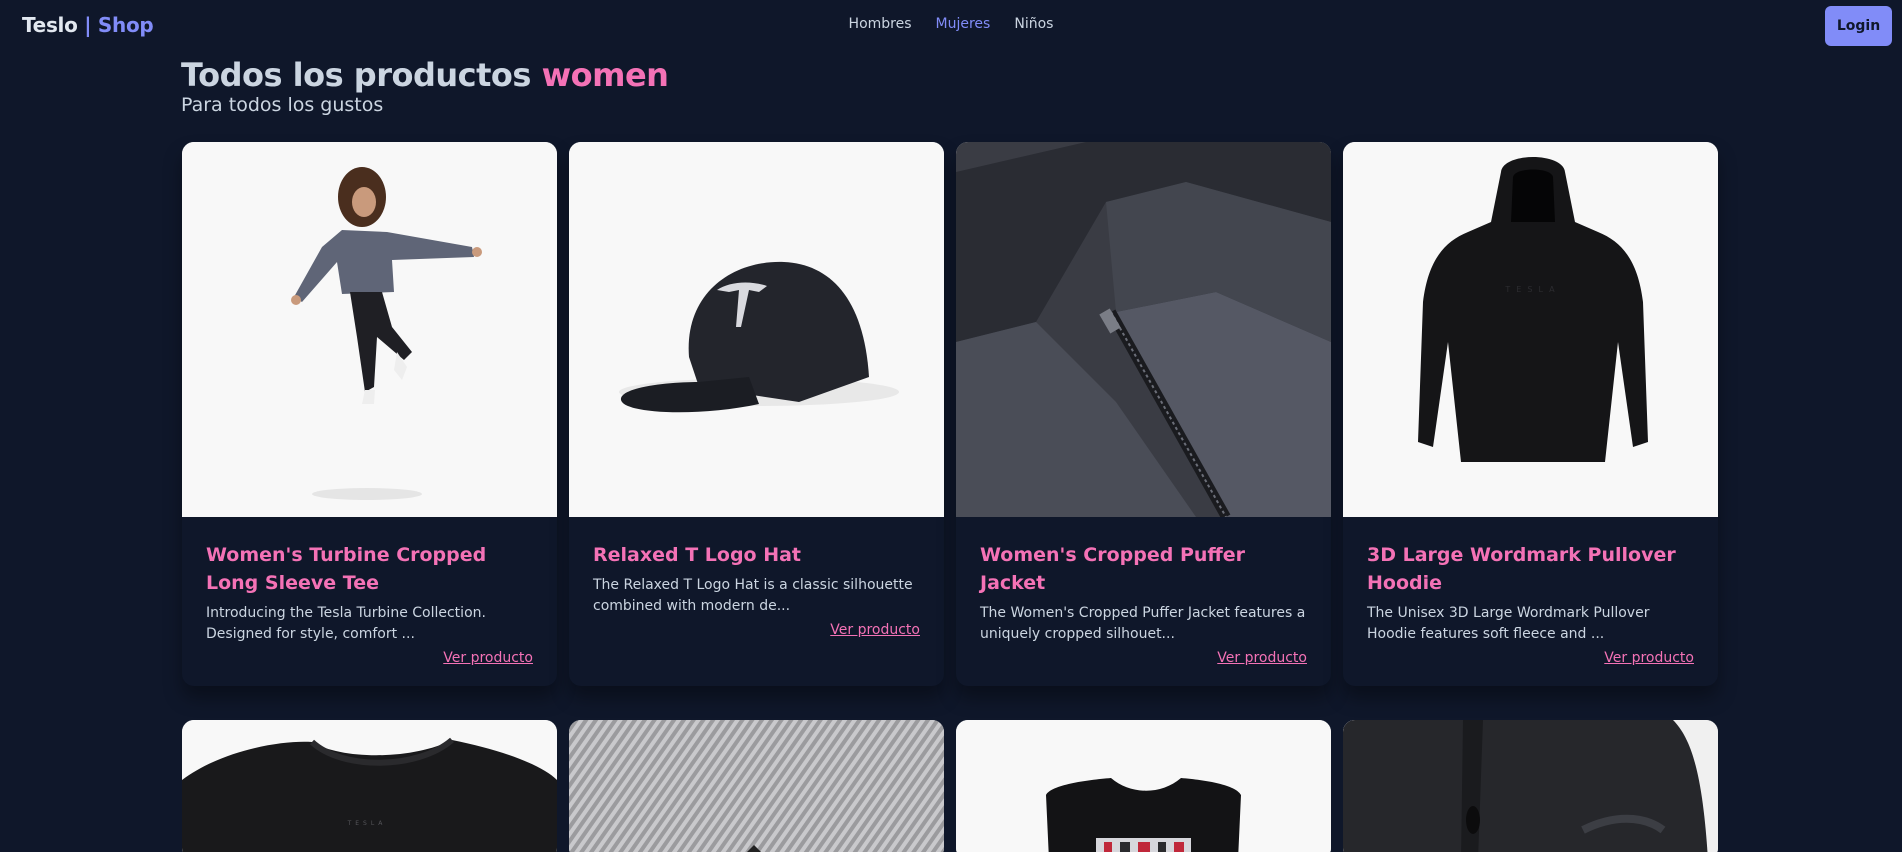  I want to click on knit-beanie-illustration, so click(756, 786).